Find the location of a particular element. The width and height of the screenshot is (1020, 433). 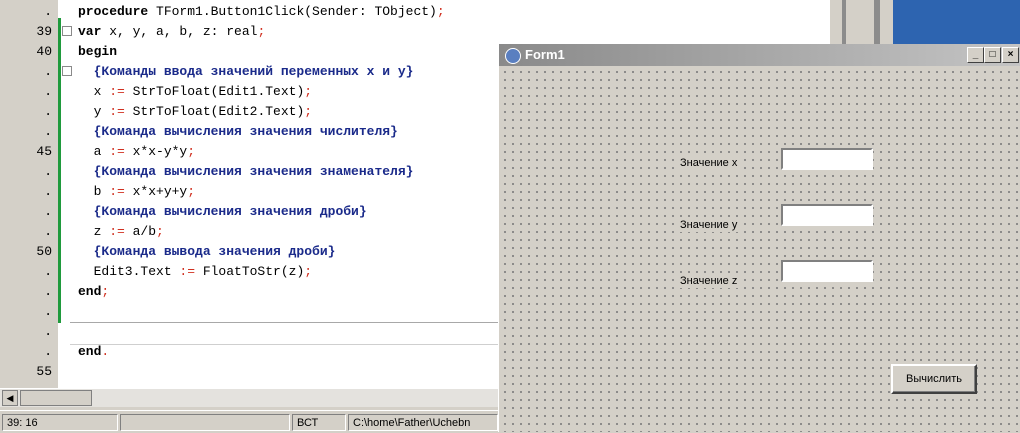

code-line: end. is located at coordinates (93, 352).